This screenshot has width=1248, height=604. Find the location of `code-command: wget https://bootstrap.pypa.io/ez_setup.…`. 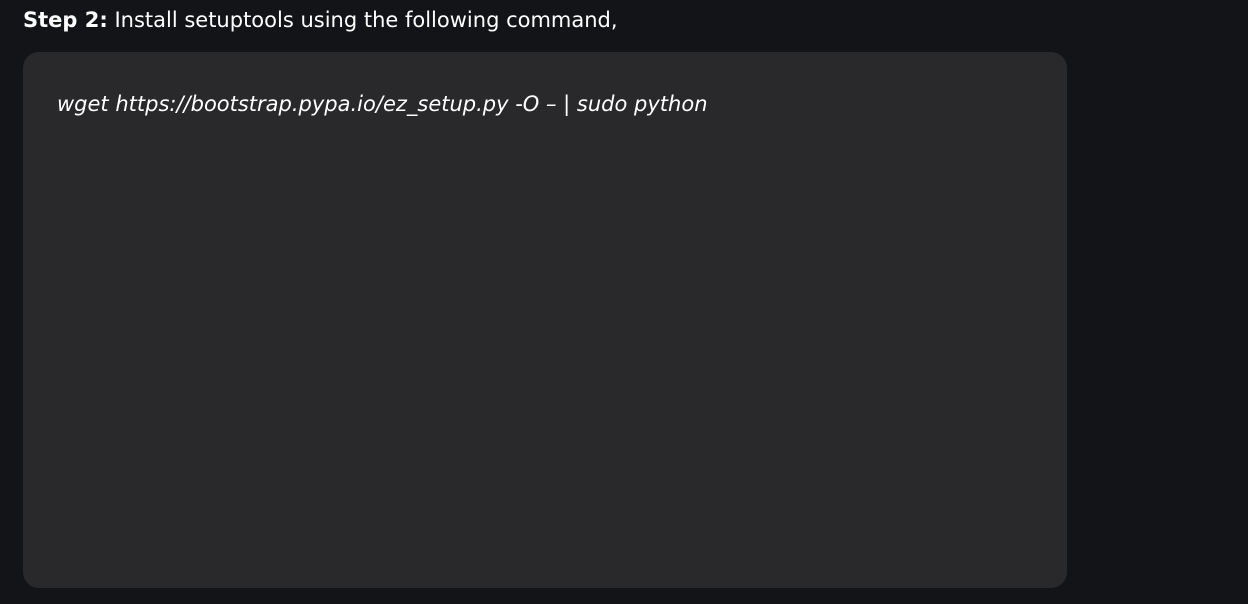

code-command: wget https://bootstrap.pypa.io/ez_setup.… is located at coordinates (382, 104).